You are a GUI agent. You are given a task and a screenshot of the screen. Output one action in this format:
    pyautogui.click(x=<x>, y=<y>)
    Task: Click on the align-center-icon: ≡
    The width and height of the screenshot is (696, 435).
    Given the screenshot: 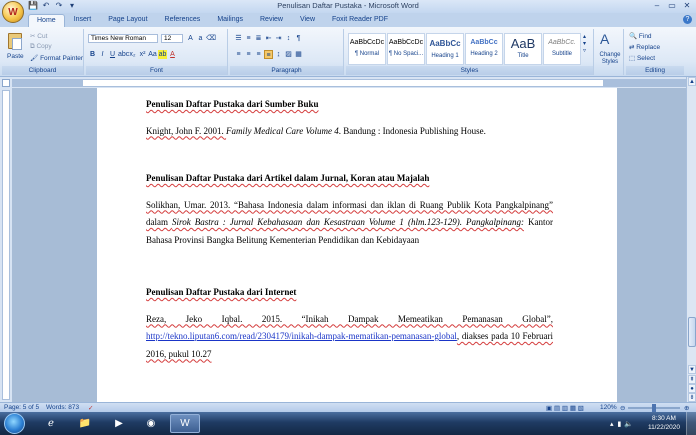 What is the action you would take?
    pyautogui.click(x=248, y=54)
    